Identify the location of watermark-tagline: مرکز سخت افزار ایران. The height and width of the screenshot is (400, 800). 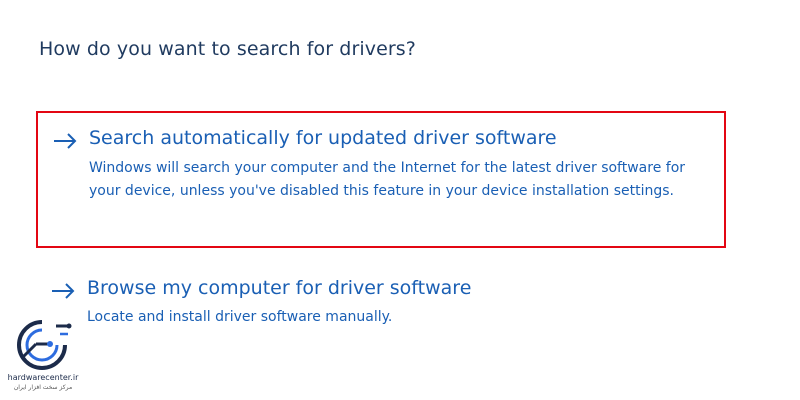
(43, 387).